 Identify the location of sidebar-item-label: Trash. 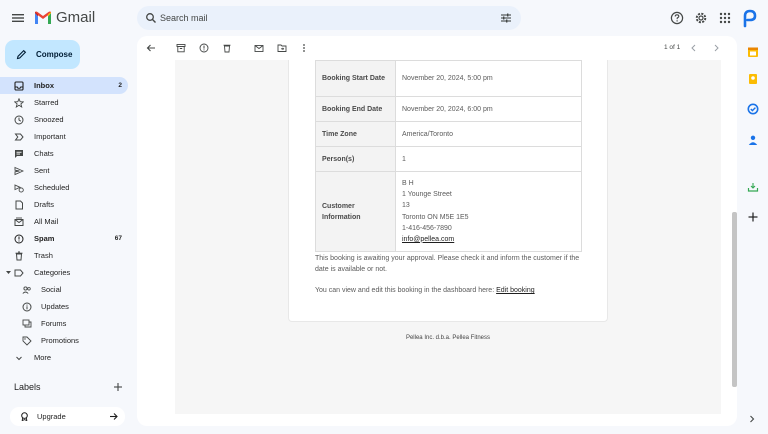
(43, 255).